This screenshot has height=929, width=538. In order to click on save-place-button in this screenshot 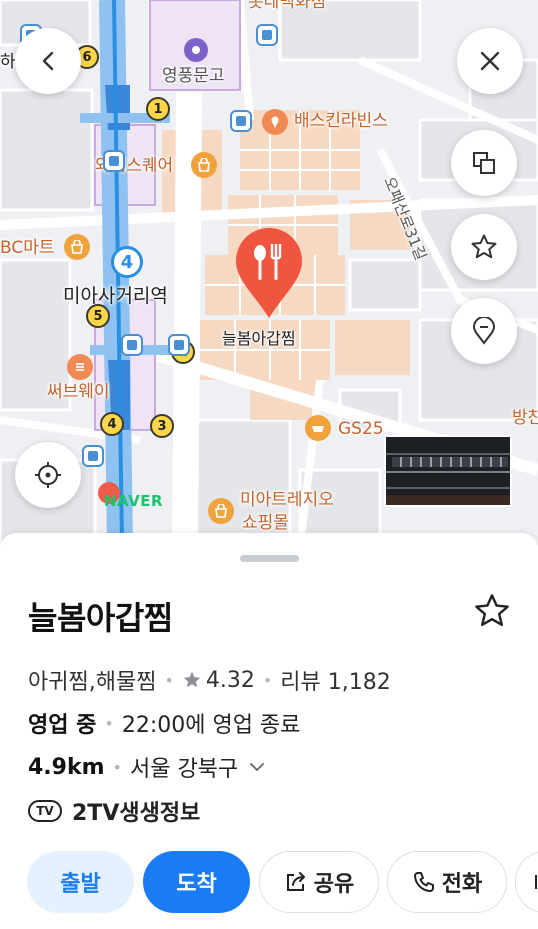, I will do `click(492, 611)`.